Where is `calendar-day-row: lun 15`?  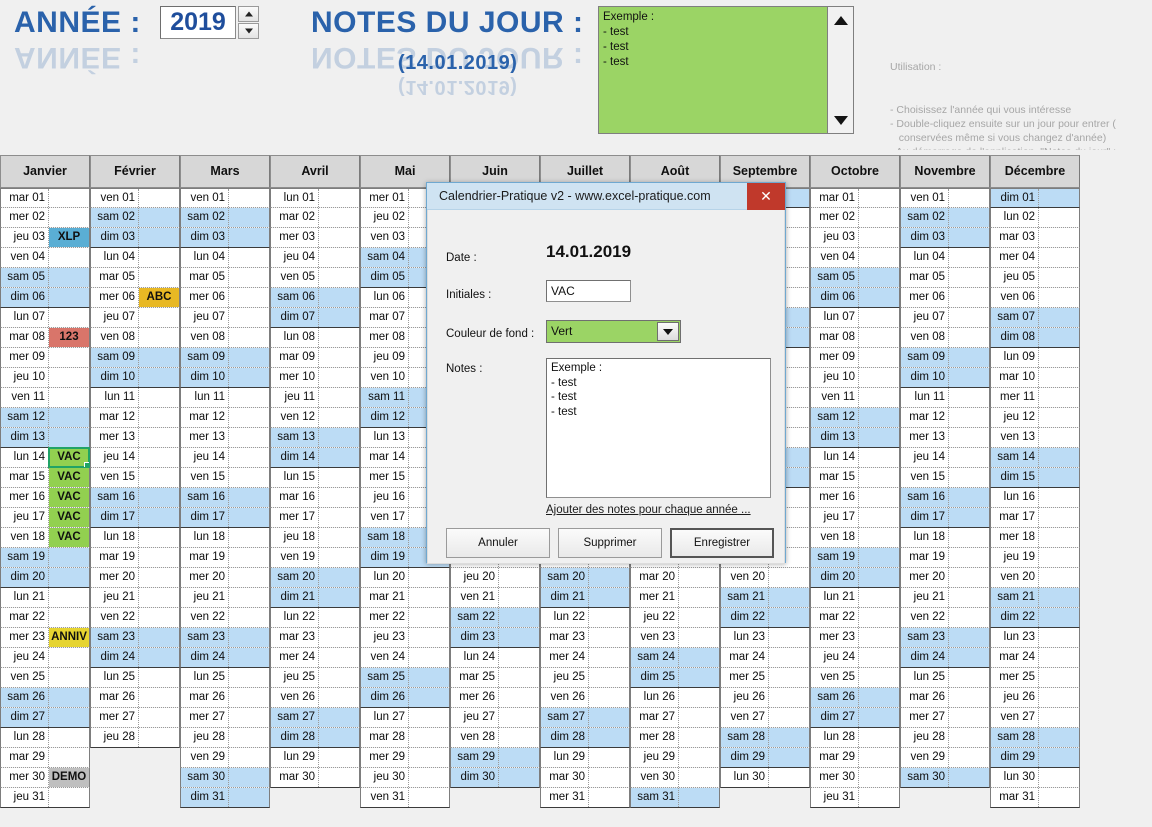 calendar-day-row: lun 15 is located at coordinates (315, 478).